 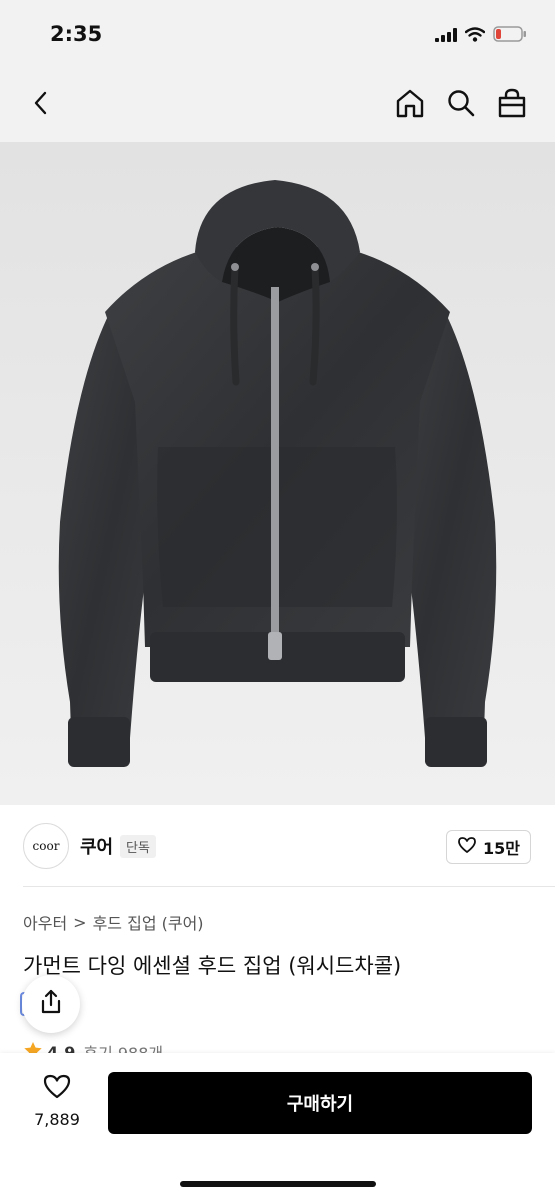 I want to click on buy-button: 구매하기, so click(x=320, y=1103).